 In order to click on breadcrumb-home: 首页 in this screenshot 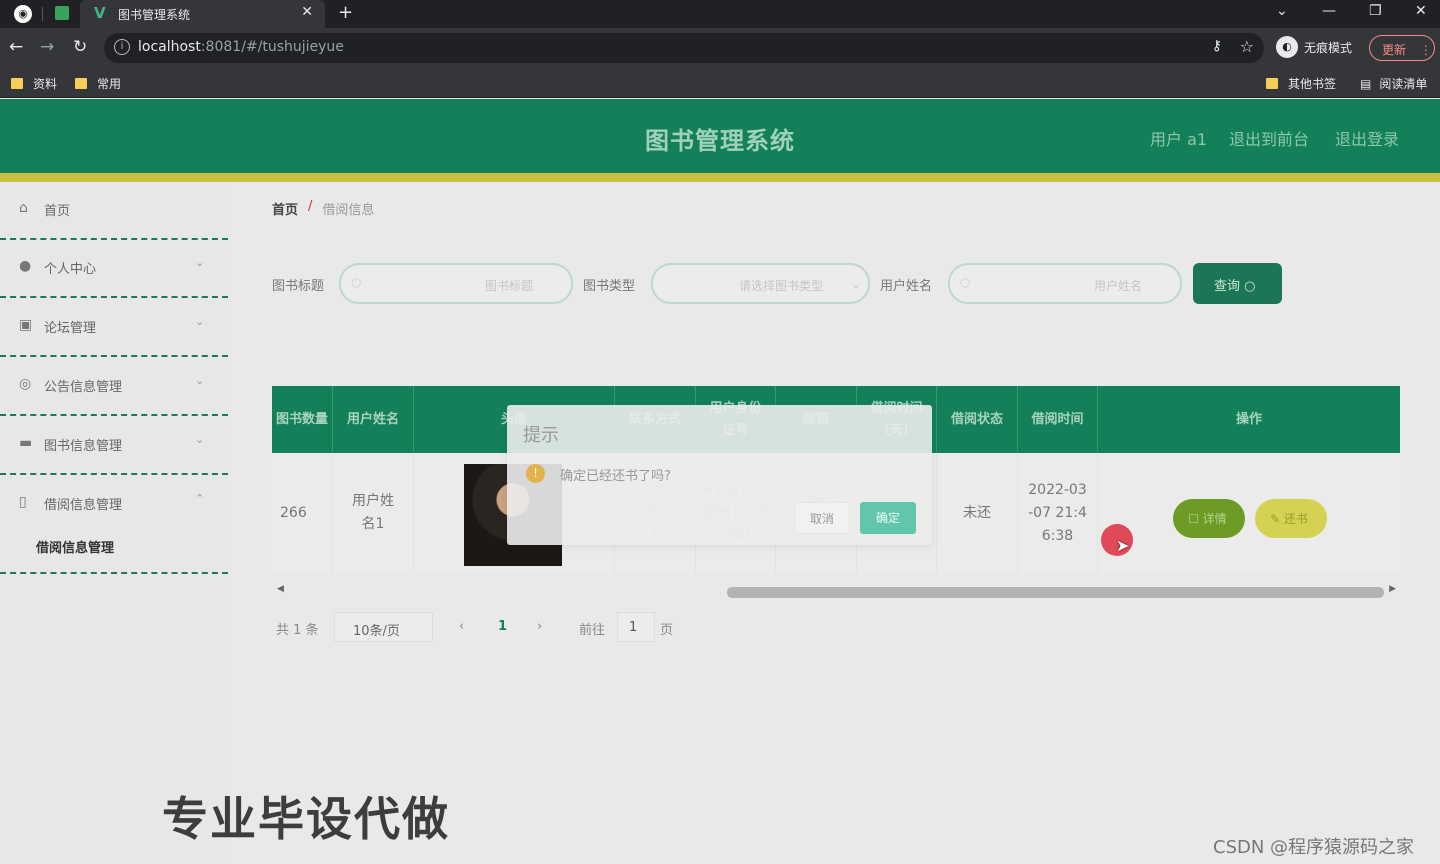, I will do `click(285, 208)`.